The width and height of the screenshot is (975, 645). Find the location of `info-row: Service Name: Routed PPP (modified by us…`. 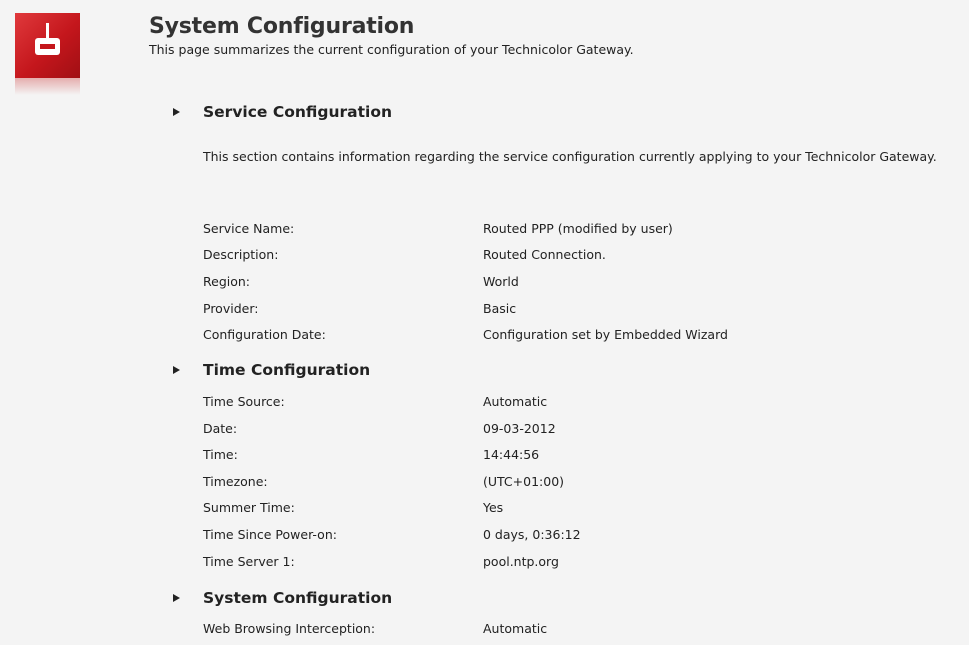

info-row: Service Name: Routed PPP (modified by us… is located at coordinates (553, 231).